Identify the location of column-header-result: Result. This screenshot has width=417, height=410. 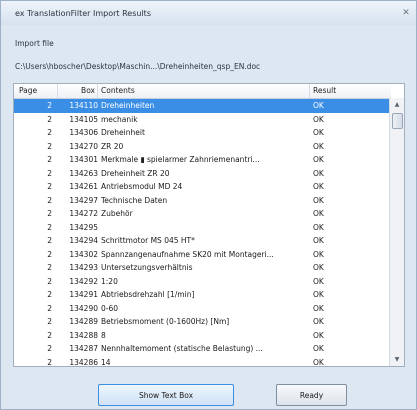
(350, 91).